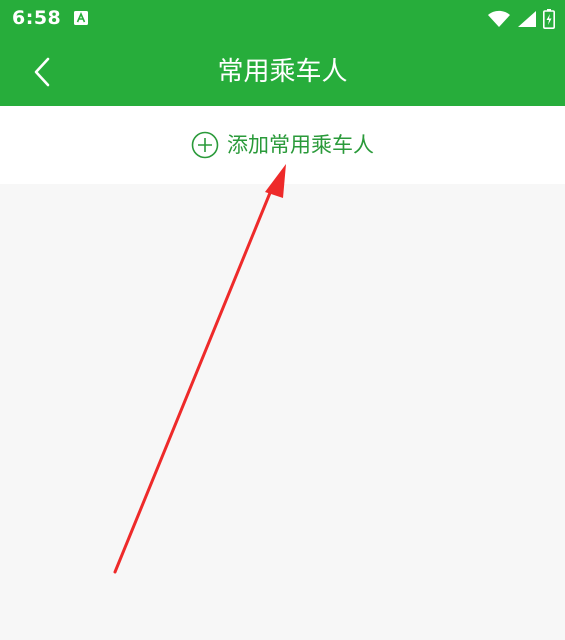 The width and height of the screenshot is (565, 640). What do you see at coordinates (81, 18) in the screenshot?
I see `text-a-icon` at bounding box center [81, 18].